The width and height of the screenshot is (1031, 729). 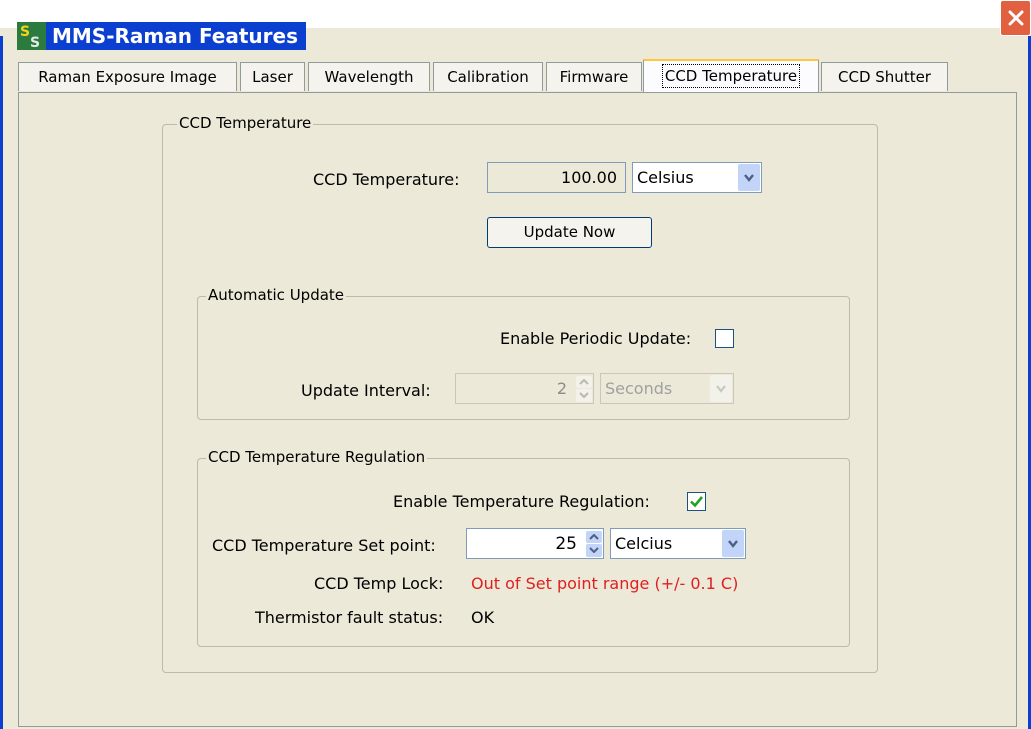 I want to click on tab-firmware: Firmware, so click(x=594, y=76).